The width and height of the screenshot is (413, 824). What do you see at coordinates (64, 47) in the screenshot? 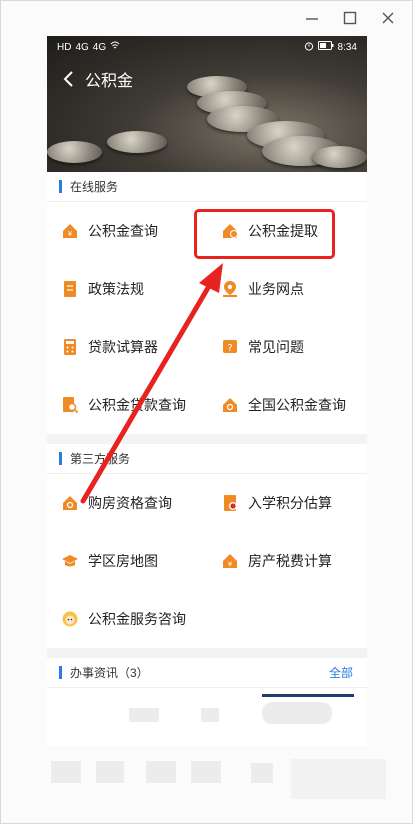
I see `hd-indicator: HD` at bounding box center [64, 47].